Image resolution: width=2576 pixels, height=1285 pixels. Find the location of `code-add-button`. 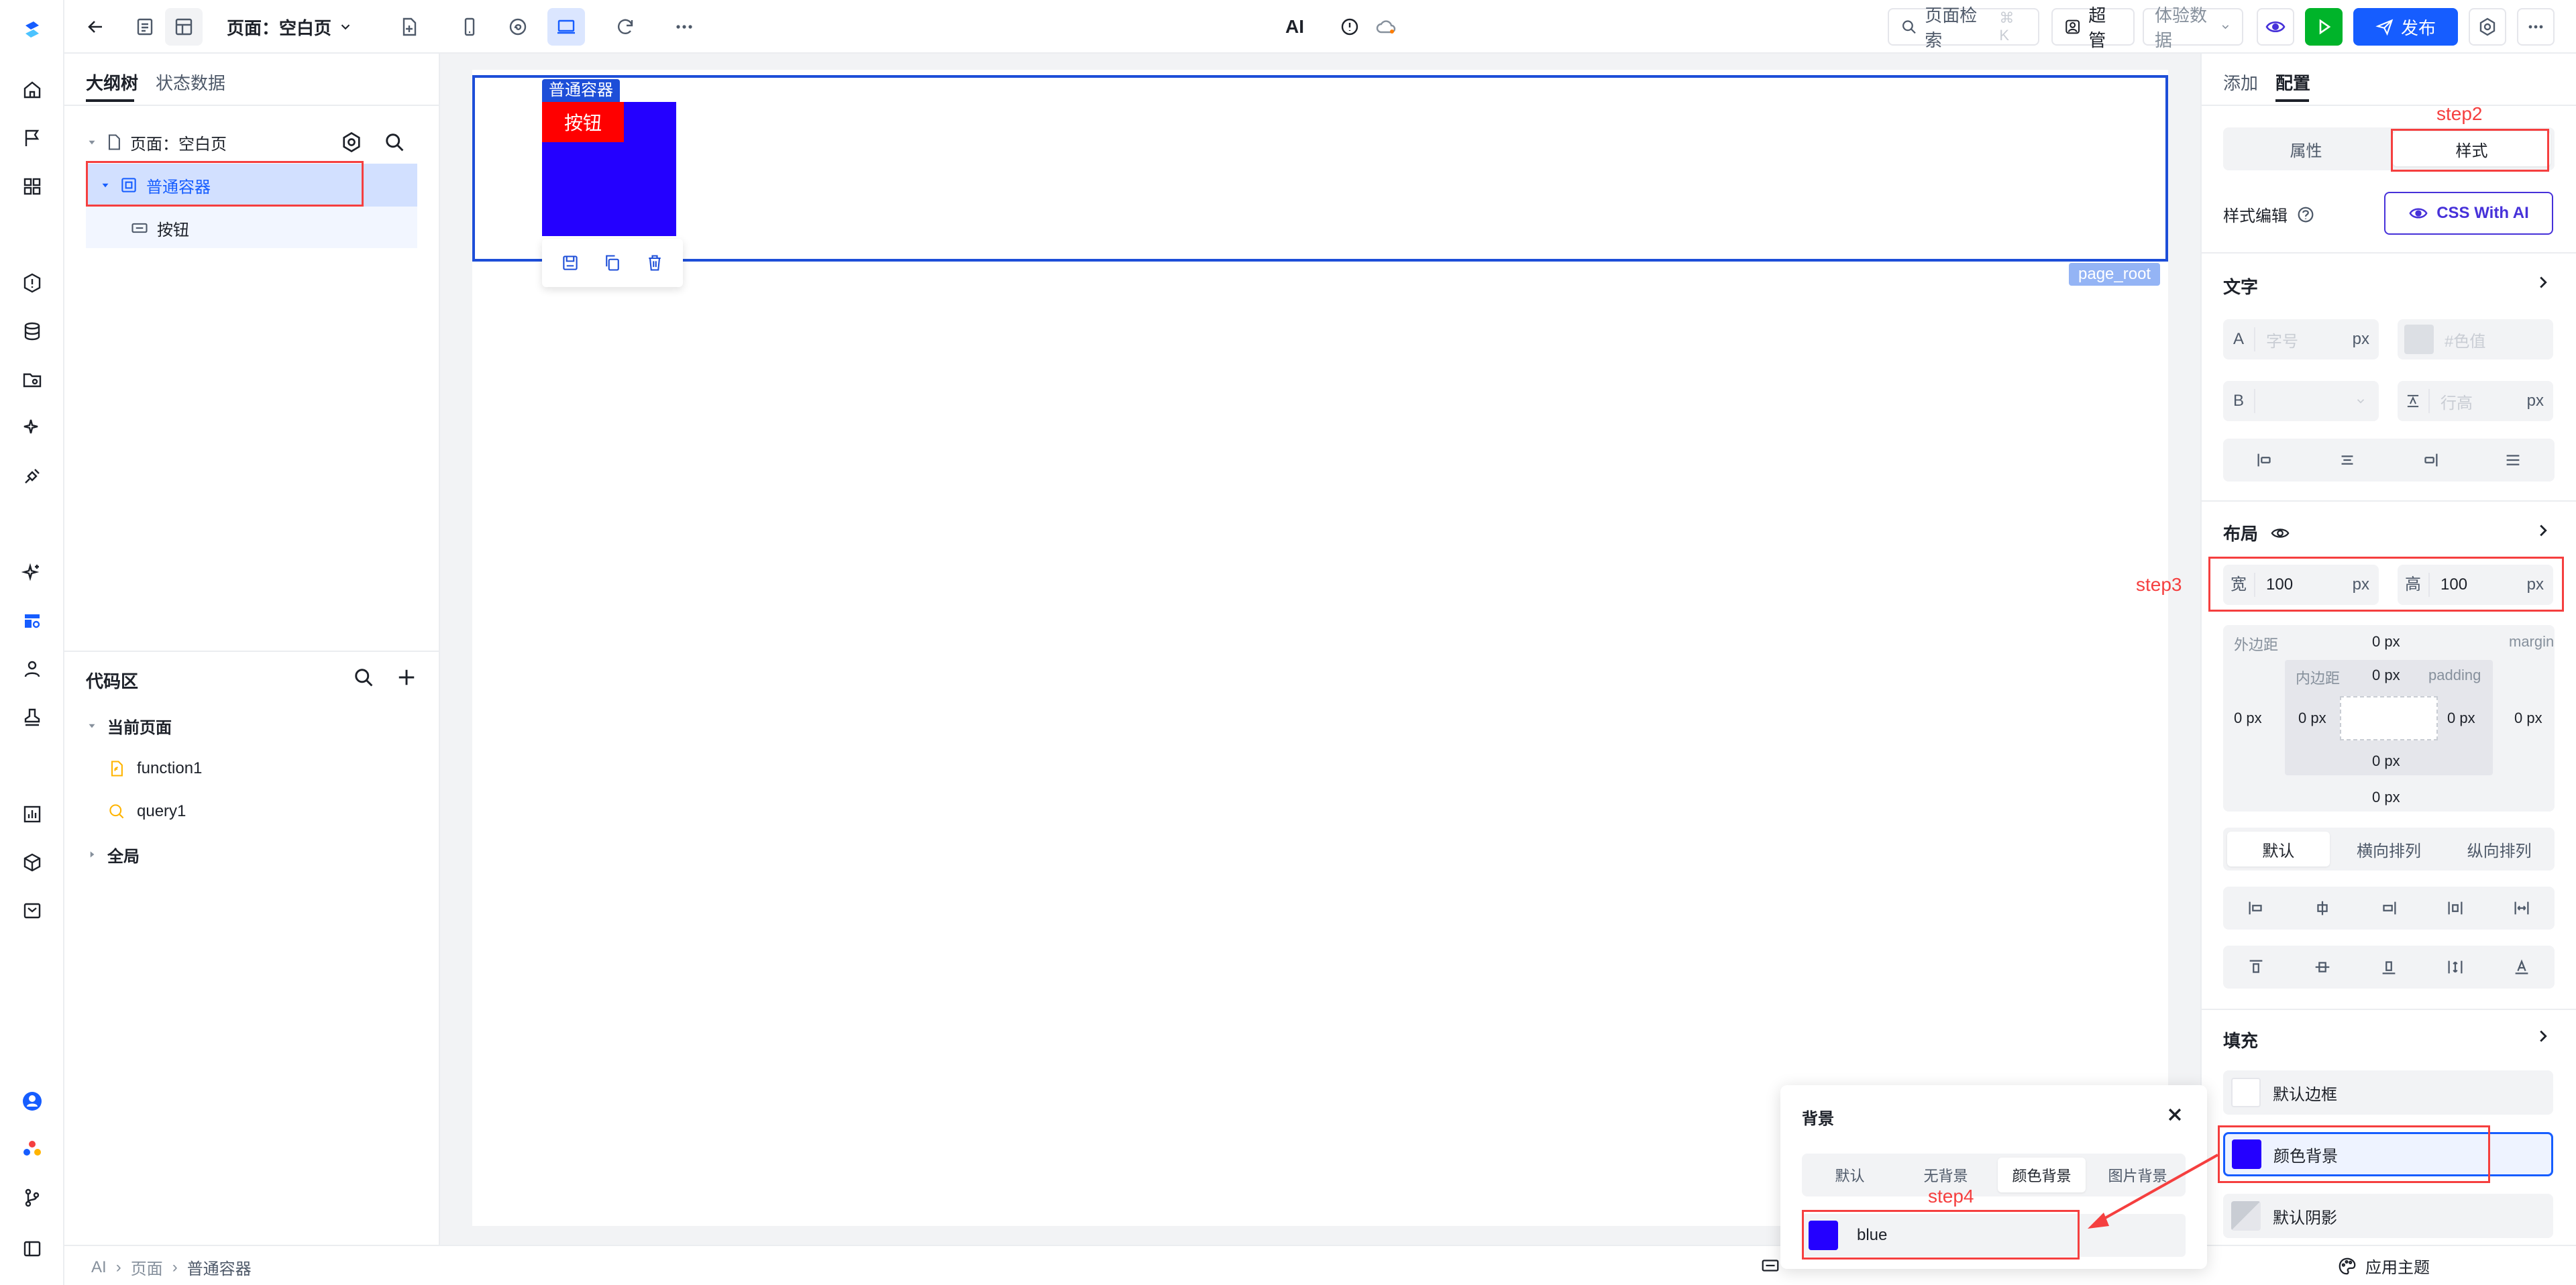

code-add-button is located at coordinates (406, 677).